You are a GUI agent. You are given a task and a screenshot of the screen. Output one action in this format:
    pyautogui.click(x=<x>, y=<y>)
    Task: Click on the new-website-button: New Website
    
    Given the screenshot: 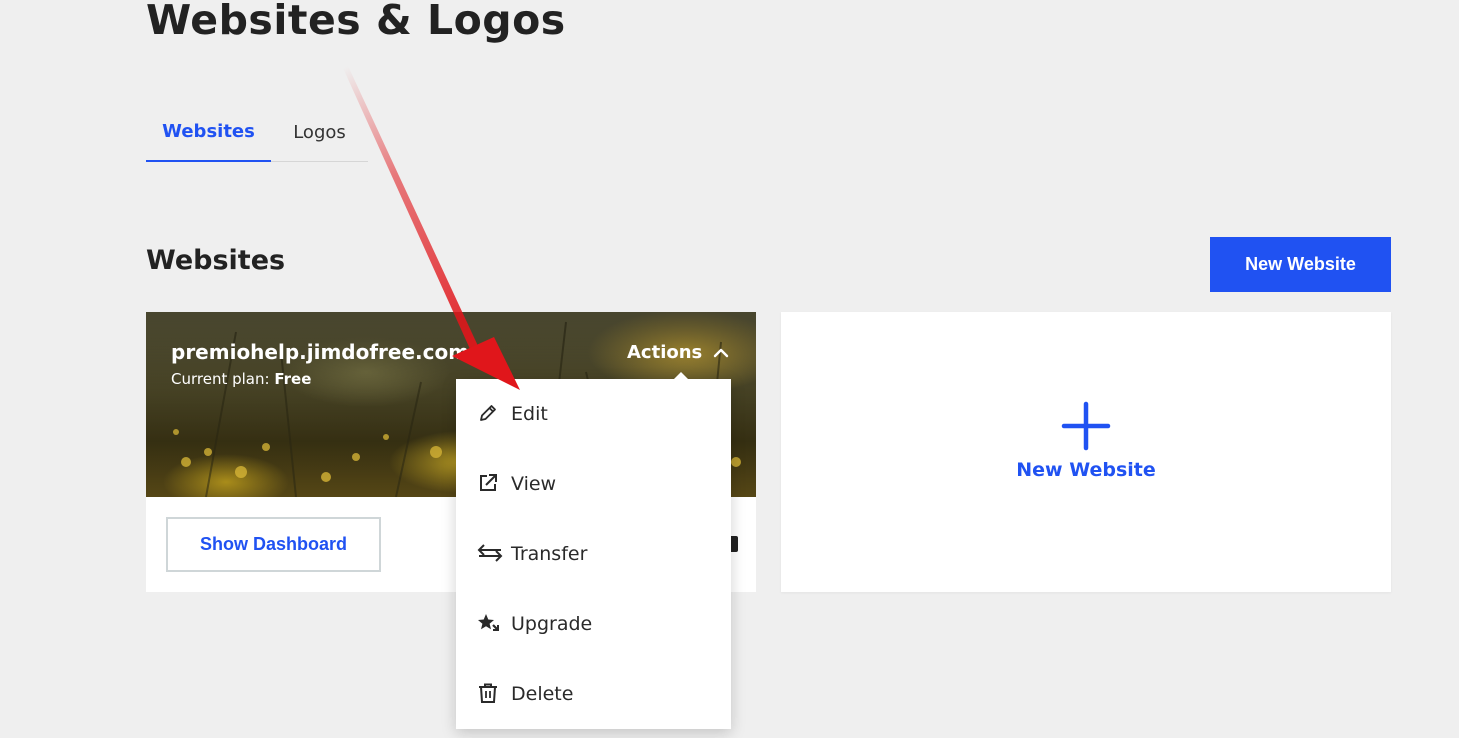 What is the action you would take?
    pyautogui.click(x=1300, y=264)
    